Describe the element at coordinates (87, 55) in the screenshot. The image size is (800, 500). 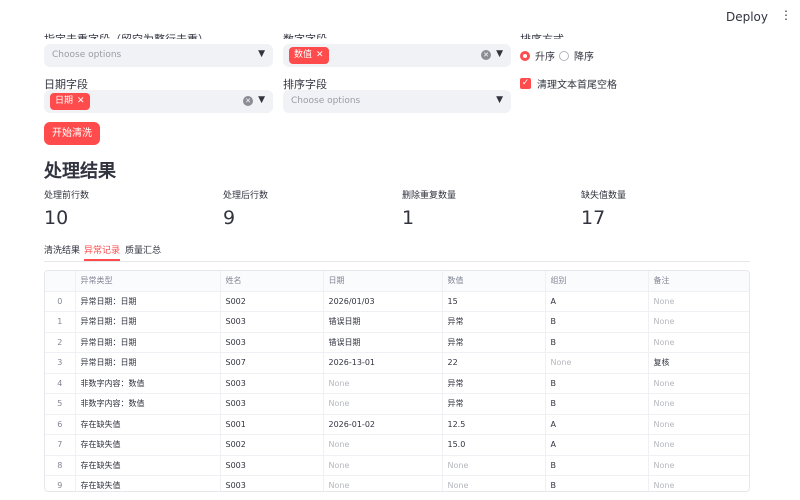
I see `dedupe-fields-placeholder: Choose options` at that location.